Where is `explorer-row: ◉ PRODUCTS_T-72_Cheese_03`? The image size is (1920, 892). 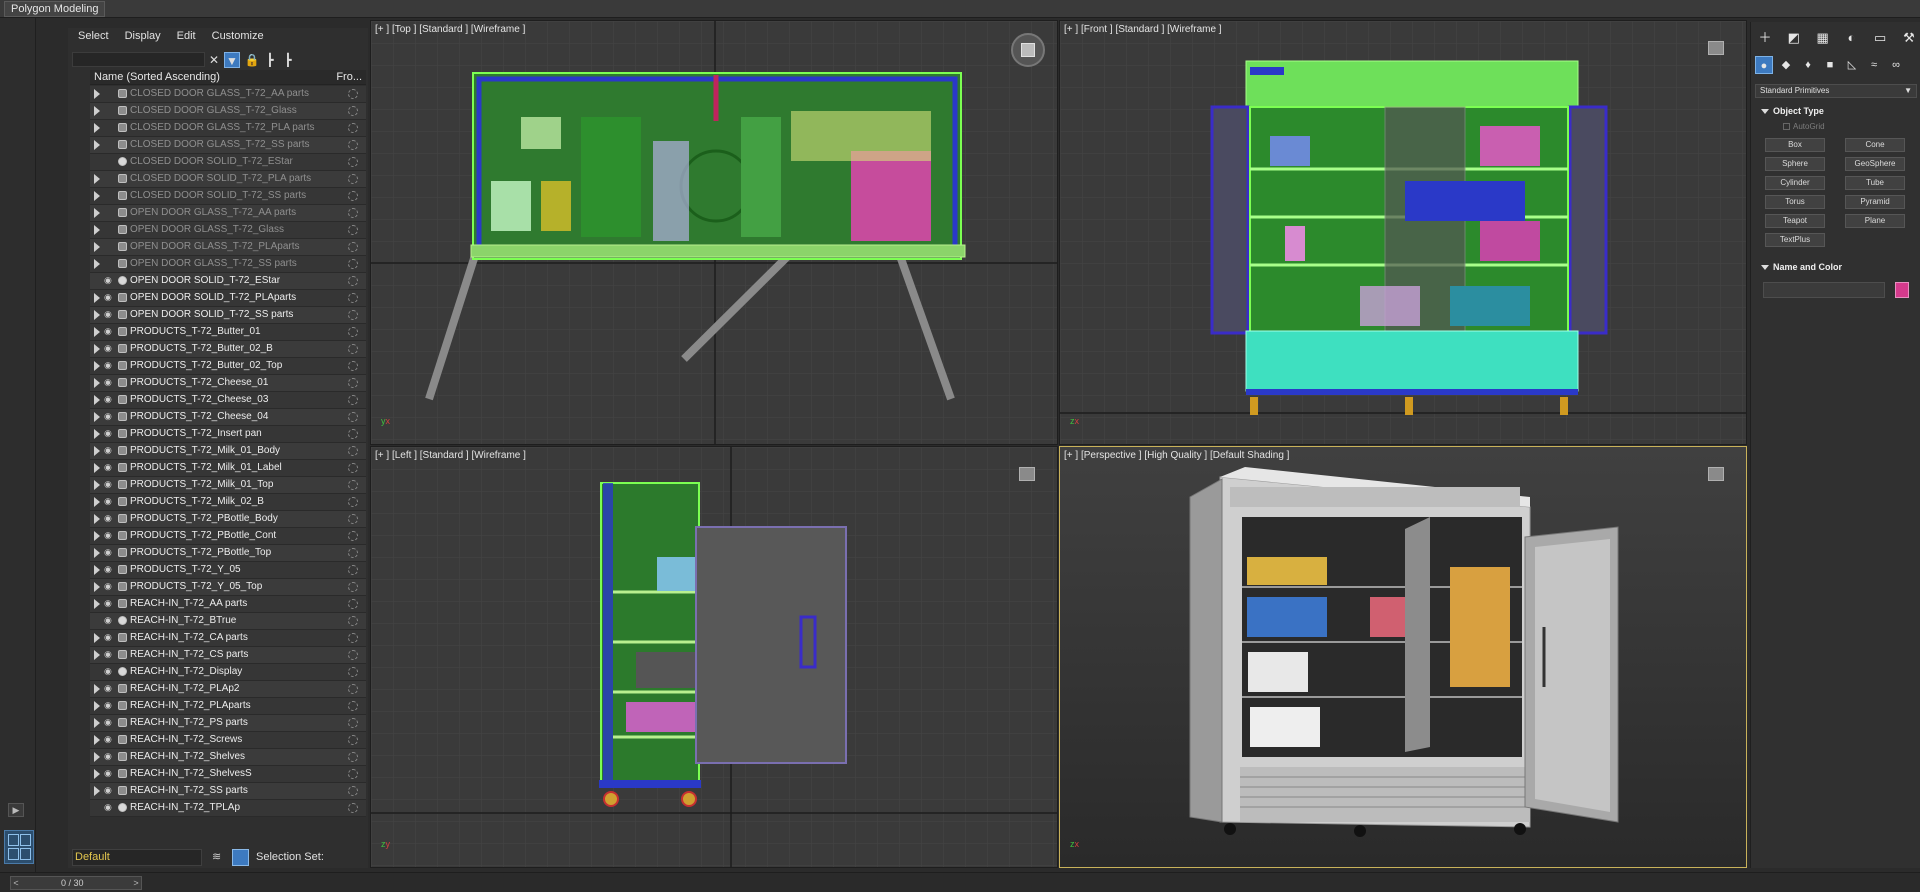
explorer-row: ◉ PRODUCTS_T-72_Cheese_03 is located at coordinates (228, 400).